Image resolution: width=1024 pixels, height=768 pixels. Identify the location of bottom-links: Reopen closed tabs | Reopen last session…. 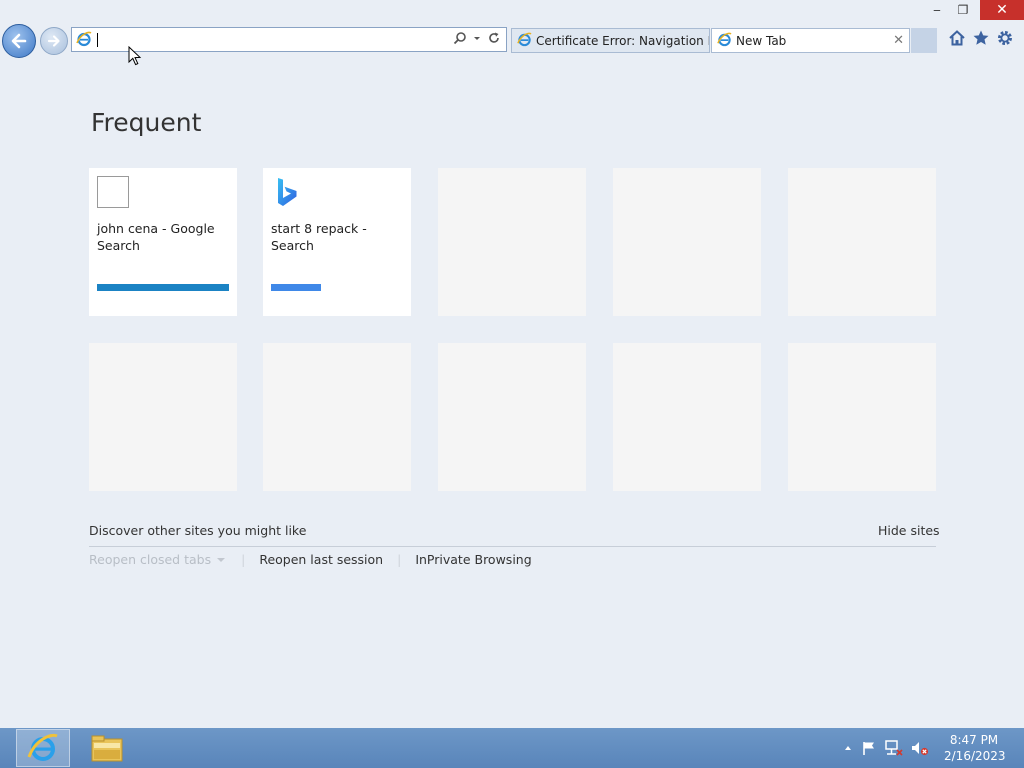
(310, 559).